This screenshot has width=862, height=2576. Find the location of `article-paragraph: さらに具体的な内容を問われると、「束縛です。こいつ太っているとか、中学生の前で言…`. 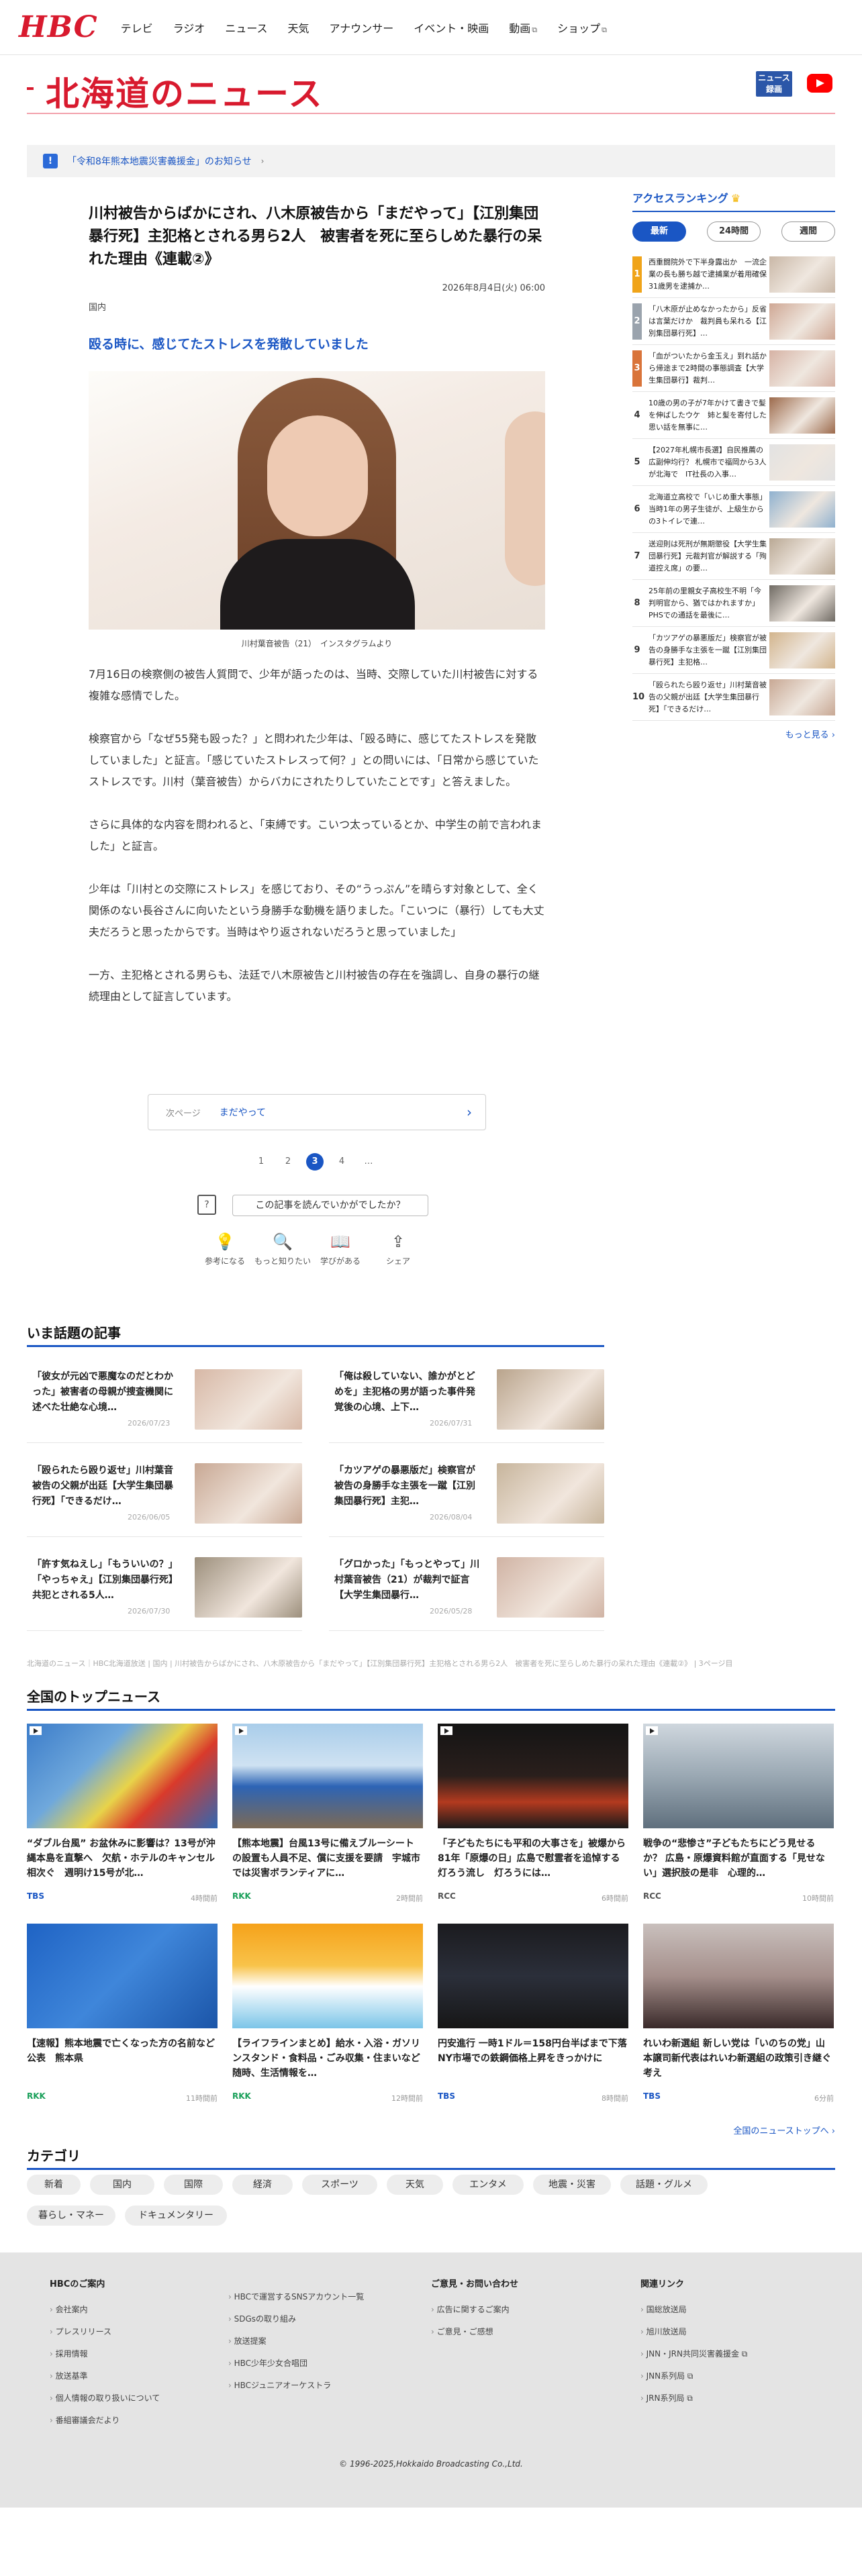

article-paragraph: さらに具体的な内容を問われると、「束縛です。こいつ太っているとか、中学生の前で言… is located at coordinates (315, 835).